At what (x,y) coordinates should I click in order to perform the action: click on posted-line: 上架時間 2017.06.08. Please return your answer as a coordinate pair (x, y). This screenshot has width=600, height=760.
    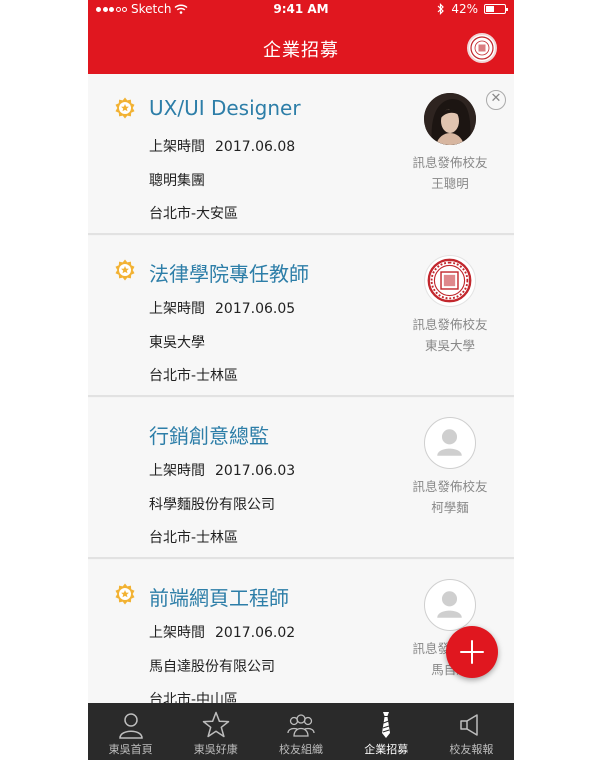
    Looking at the image, I should click on (222, 146).